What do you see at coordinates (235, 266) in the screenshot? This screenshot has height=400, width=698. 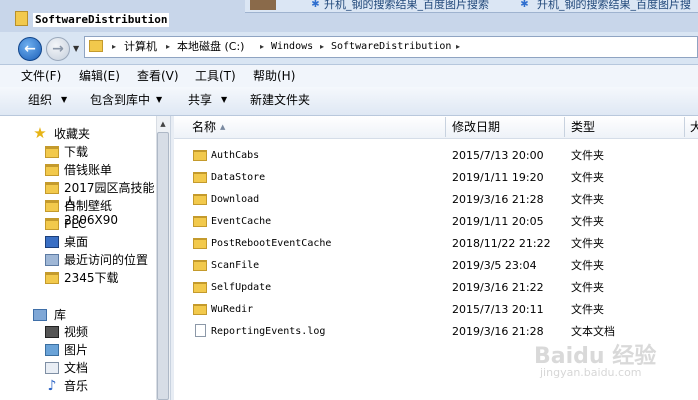 I see `file-name: ScanFile` at bounding box center [235, 266].